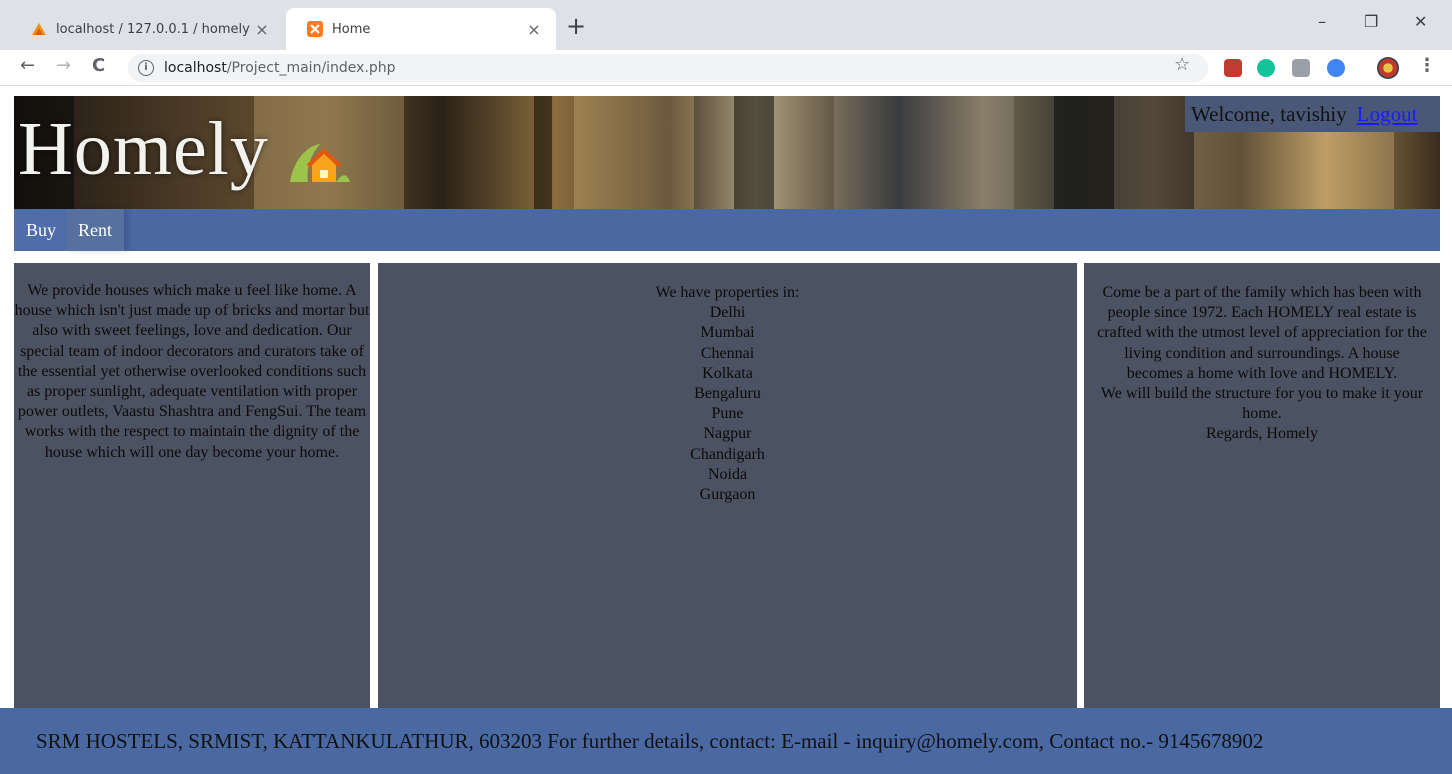 The width and height of the screenshot is (1452, 774). I want to click on url-host: localhost, so click(195, 68).